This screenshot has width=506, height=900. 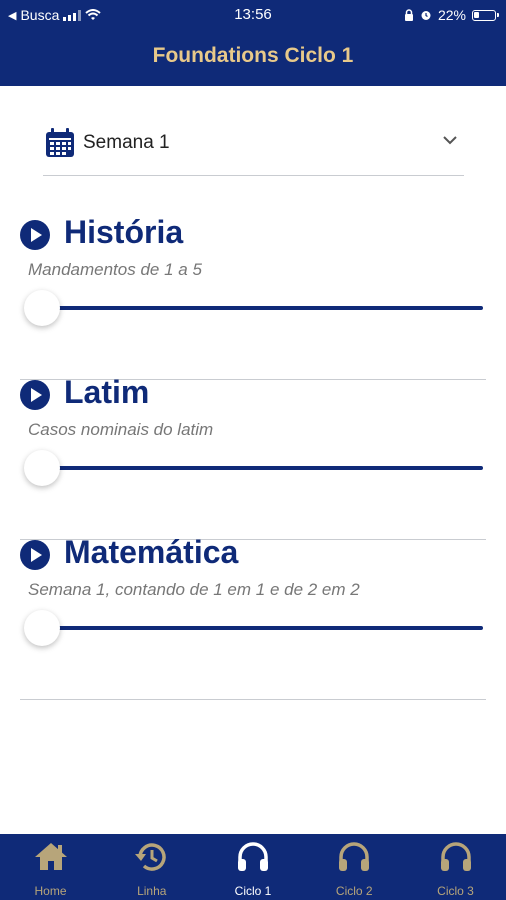 I want to click on section-title: História, so click(x=124, y=232).